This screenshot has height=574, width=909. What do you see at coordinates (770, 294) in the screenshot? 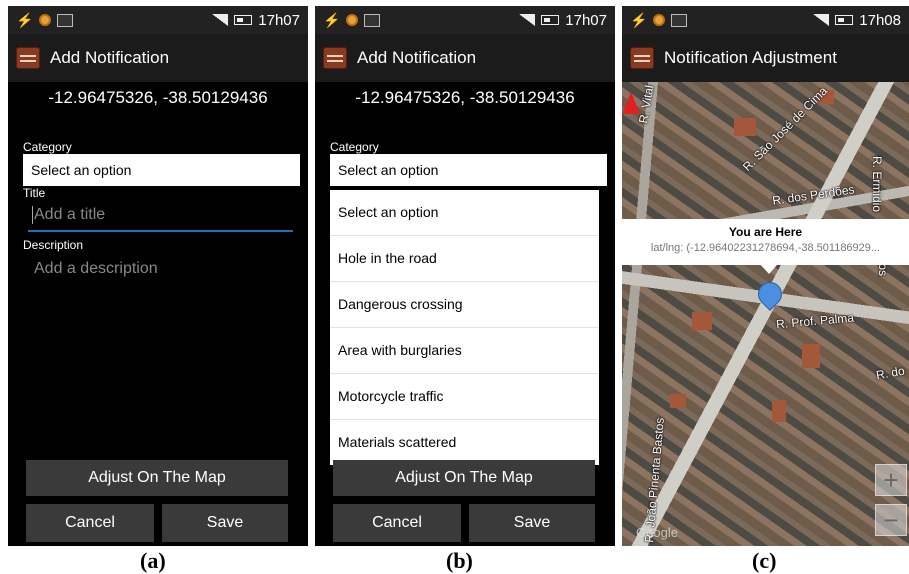
I see `map-pin-icon` at bounding box center [770, 294].